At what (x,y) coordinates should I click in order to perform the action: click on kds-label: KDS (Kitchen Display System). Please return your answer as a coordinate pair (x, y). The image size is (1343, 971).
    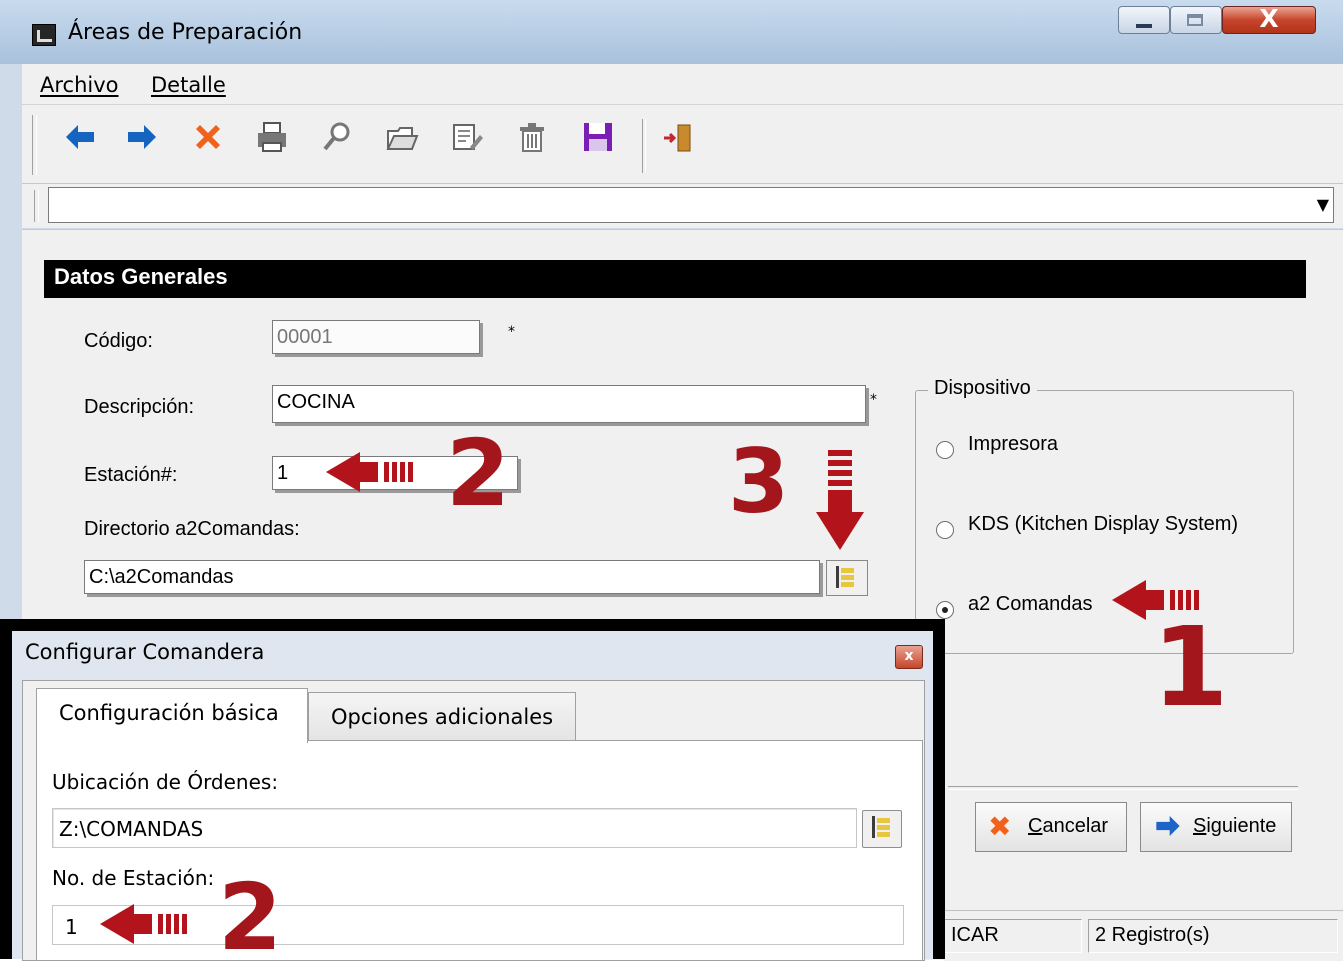
    Looking at the image, I should click on (1103, 524).